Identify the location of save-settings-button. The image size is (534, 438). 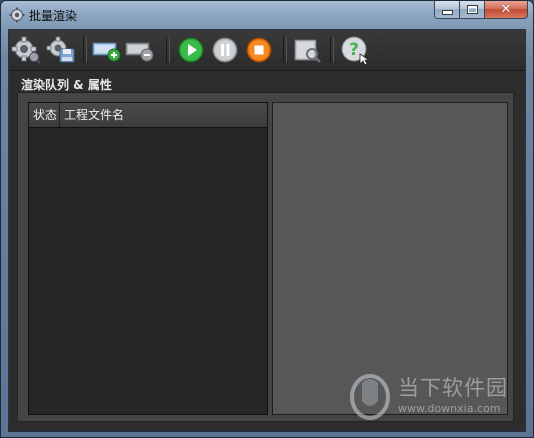
(61, 50).